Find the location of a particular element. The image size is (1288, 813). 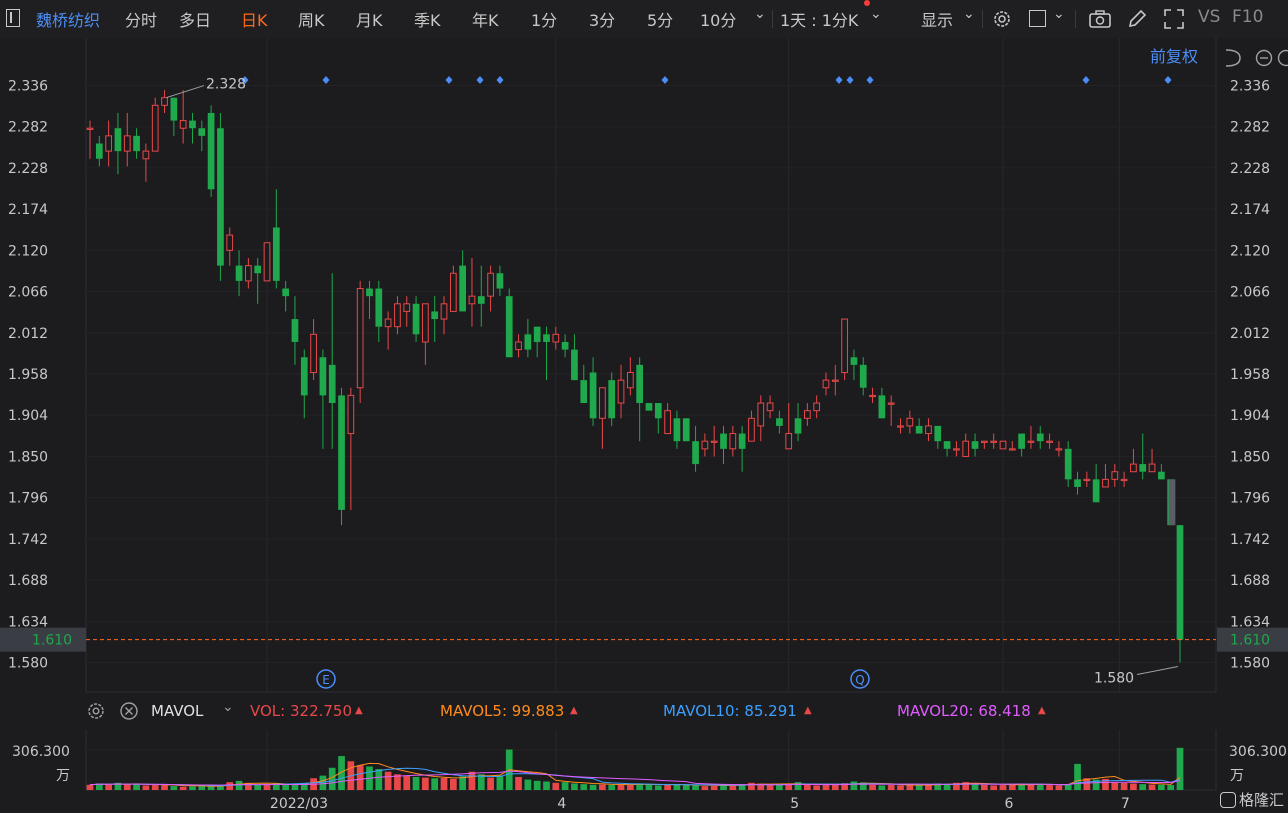

vol-y-tick-right: 306.300 is located at coordinates (1258, 752).